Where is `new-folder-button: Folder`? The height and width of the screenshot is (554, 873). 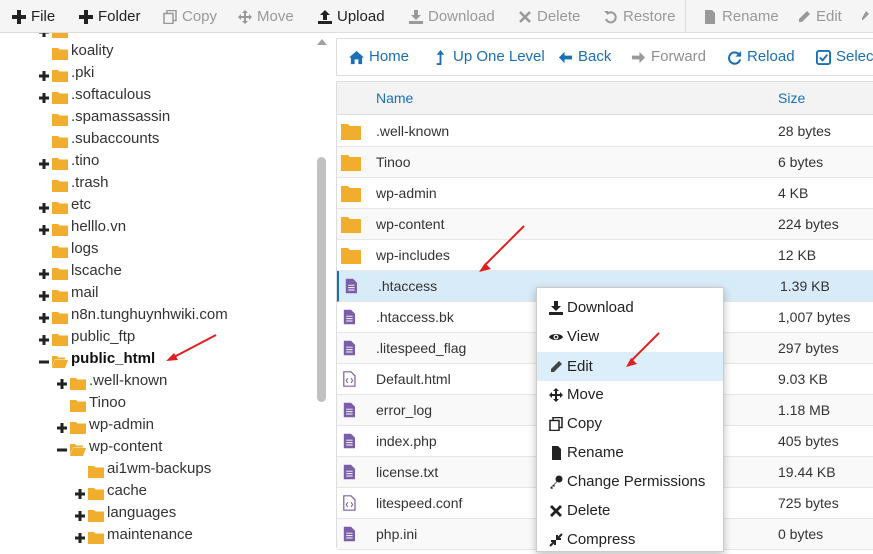
new-folder-button: Folder is located at coordinates (110, 16).